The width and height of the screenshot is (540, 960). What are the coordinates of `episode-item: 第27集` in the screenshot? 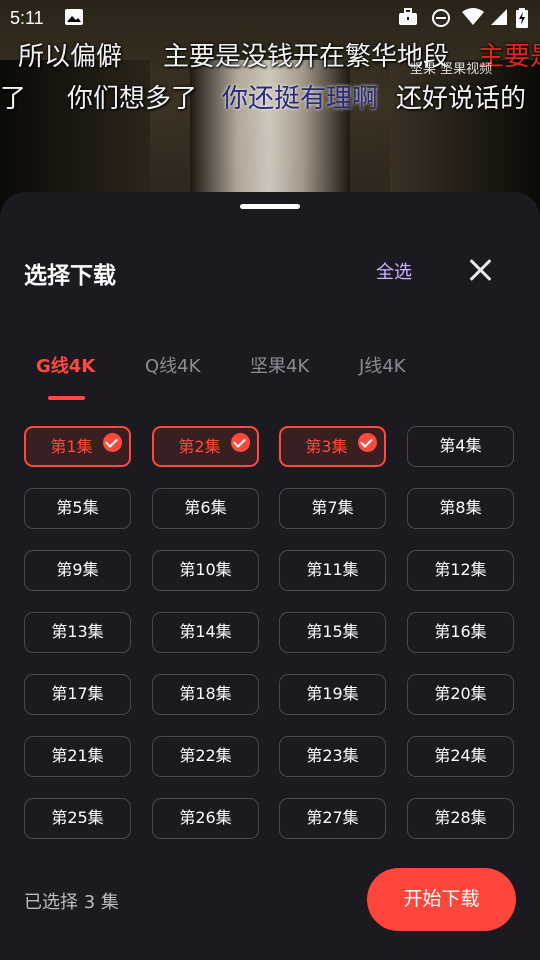 It's located at (332, 818).